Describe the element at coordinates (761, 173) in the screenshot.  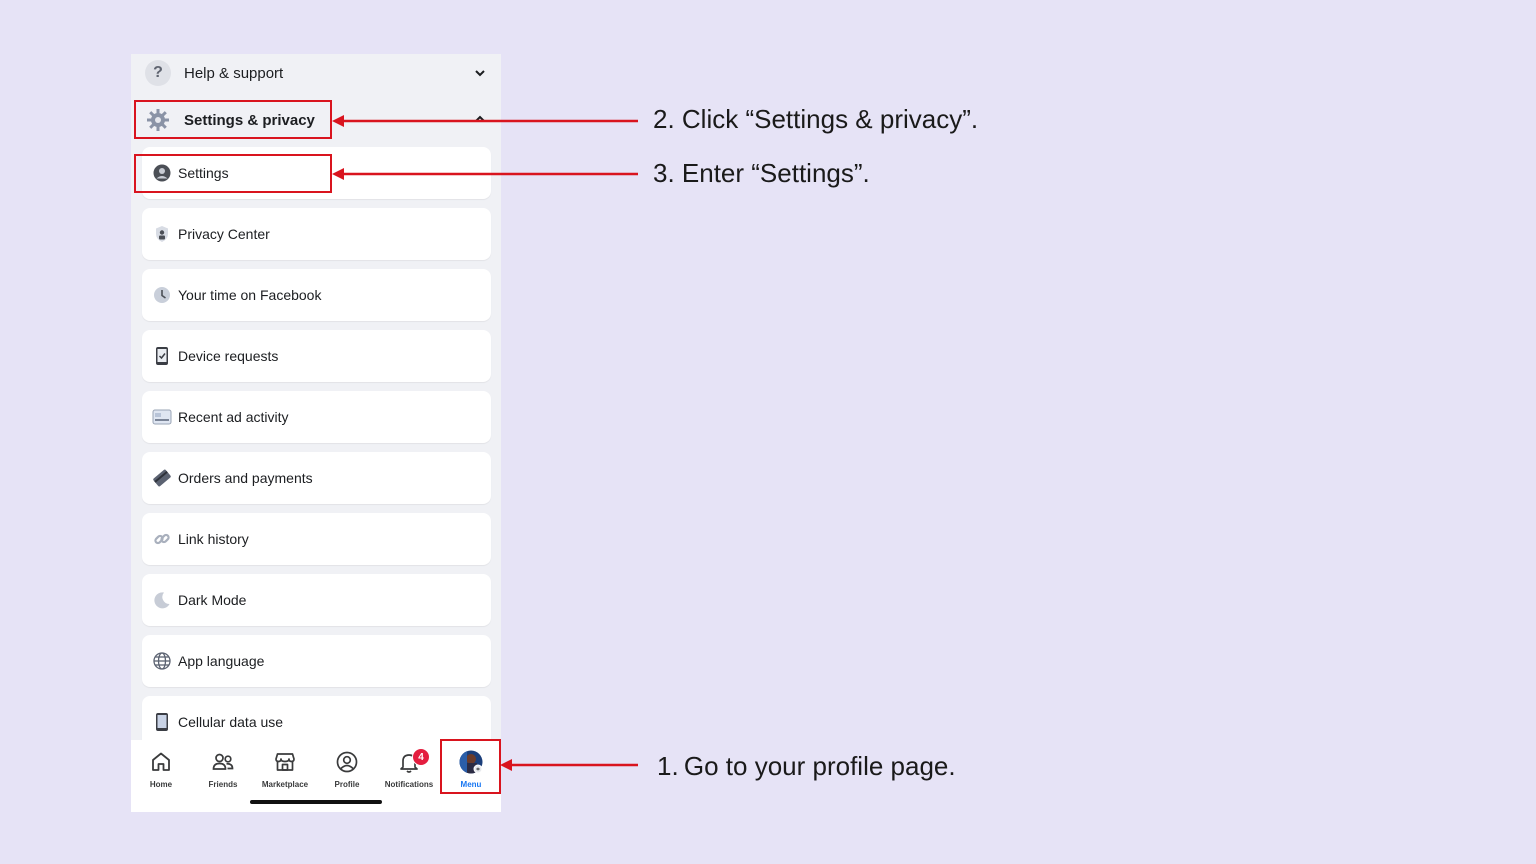
I see `annotation-step3: 3. Enter “Settings”.` at that location.